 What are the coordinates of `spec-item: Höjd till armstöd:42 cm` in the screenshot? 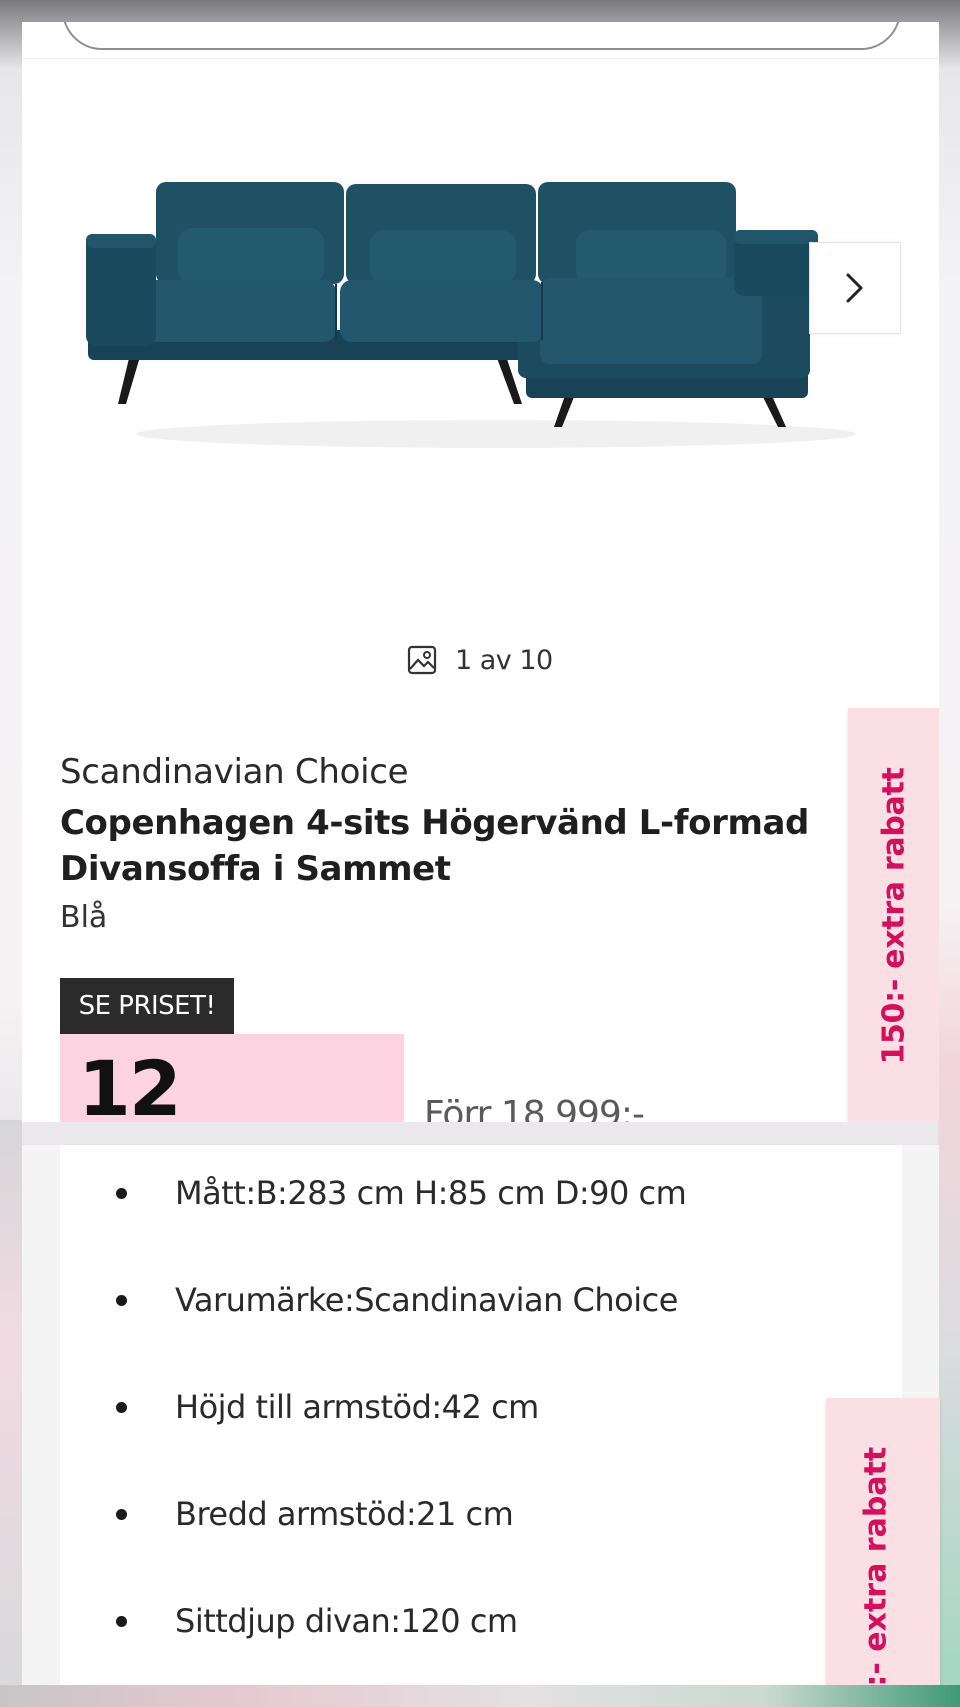 It's located at (299, 1407).